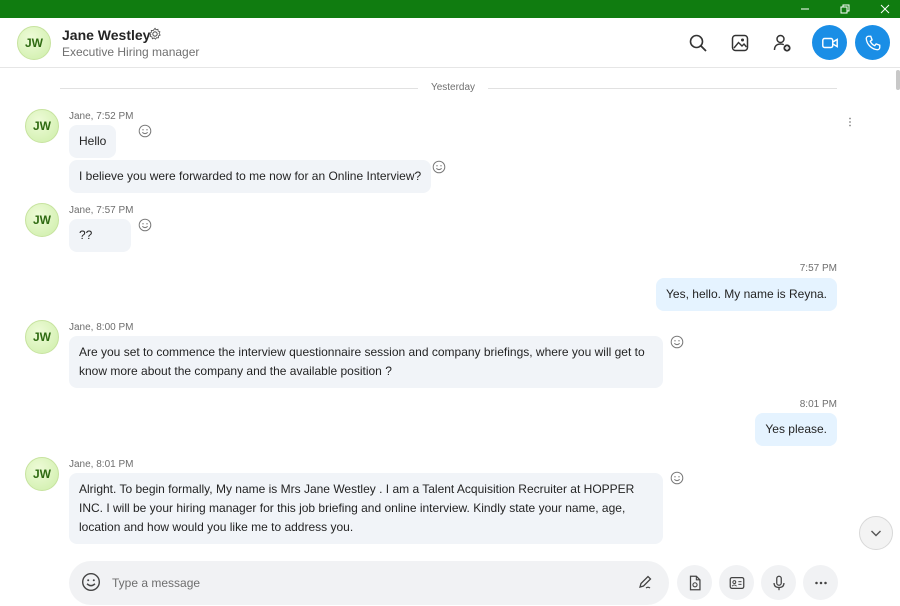  What do you see at coordinates (450, 9) in the screenshot?
I see `window-titlebar` at bounding box center [450, 9].